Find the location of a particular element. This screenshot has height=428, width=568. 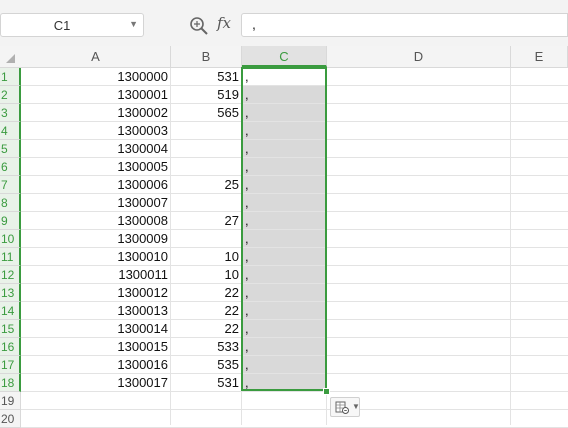

row-header: 3 is located at coordinates (10, 113).